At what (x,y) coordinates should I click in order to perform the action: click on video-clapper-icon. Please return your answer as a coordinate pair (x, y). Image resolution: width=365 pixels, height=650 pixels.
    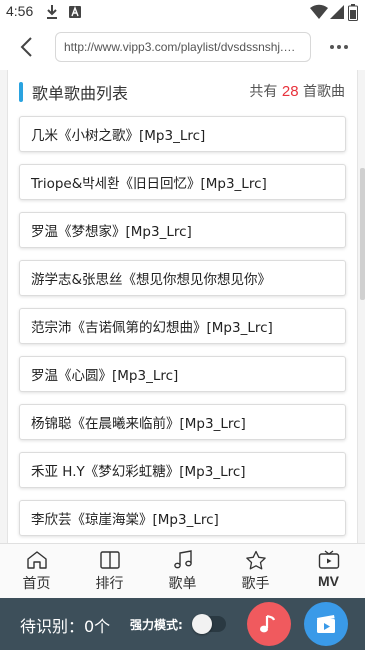
    Looking at the image, I should click on (326, 624).